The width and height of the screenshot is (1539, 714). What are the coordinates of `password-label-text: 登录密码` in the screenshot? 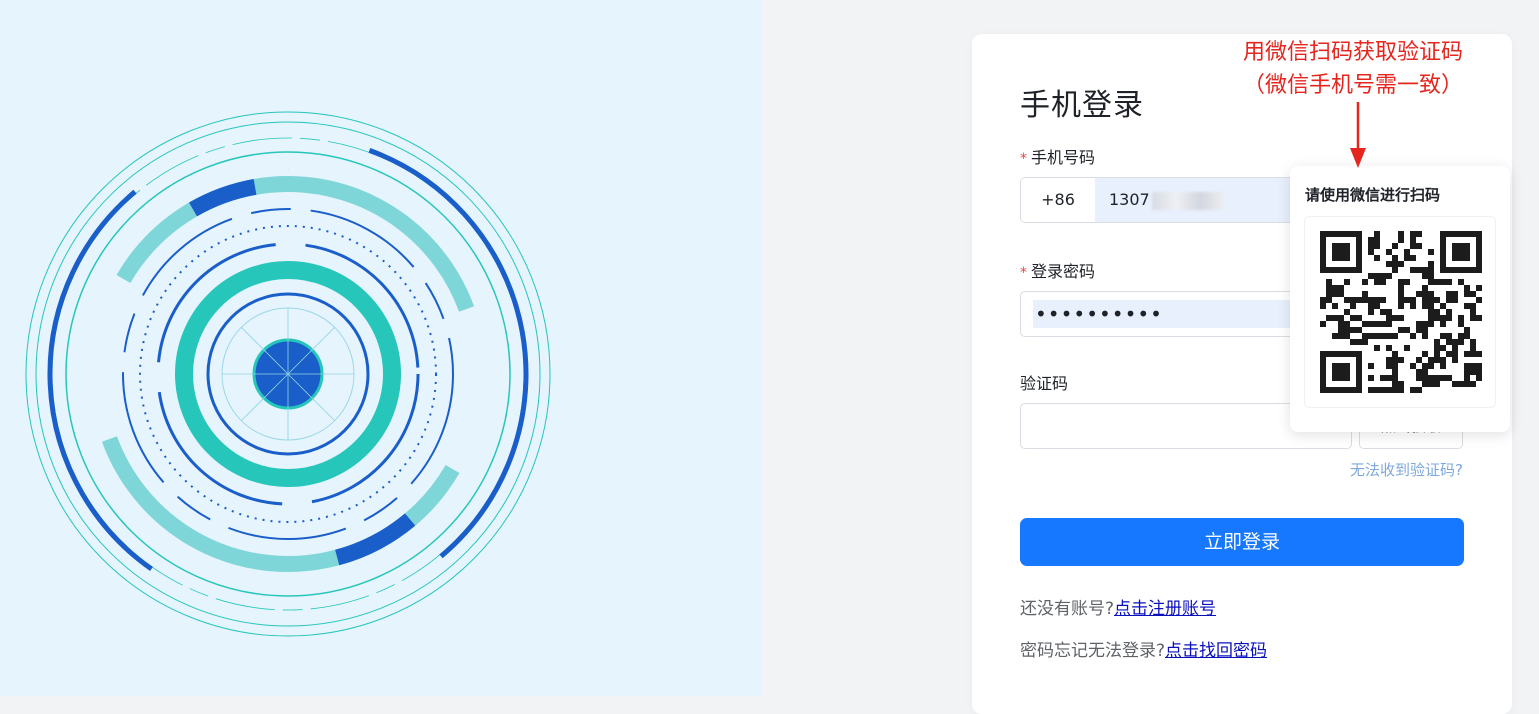 It's located at (1063, 271).